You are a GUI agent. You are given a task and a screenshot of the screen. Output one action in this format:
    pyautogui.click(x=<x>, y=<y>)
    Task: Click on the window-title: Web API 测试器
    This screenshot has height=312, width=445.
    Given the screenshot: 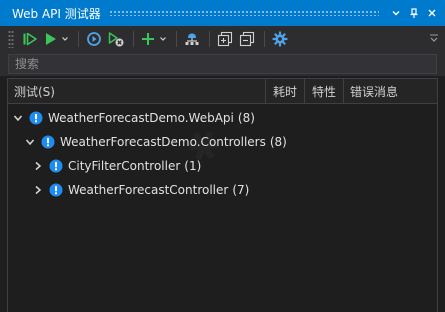 What is the action you would take?
    pyautogui.click(x=56, y=13)
    